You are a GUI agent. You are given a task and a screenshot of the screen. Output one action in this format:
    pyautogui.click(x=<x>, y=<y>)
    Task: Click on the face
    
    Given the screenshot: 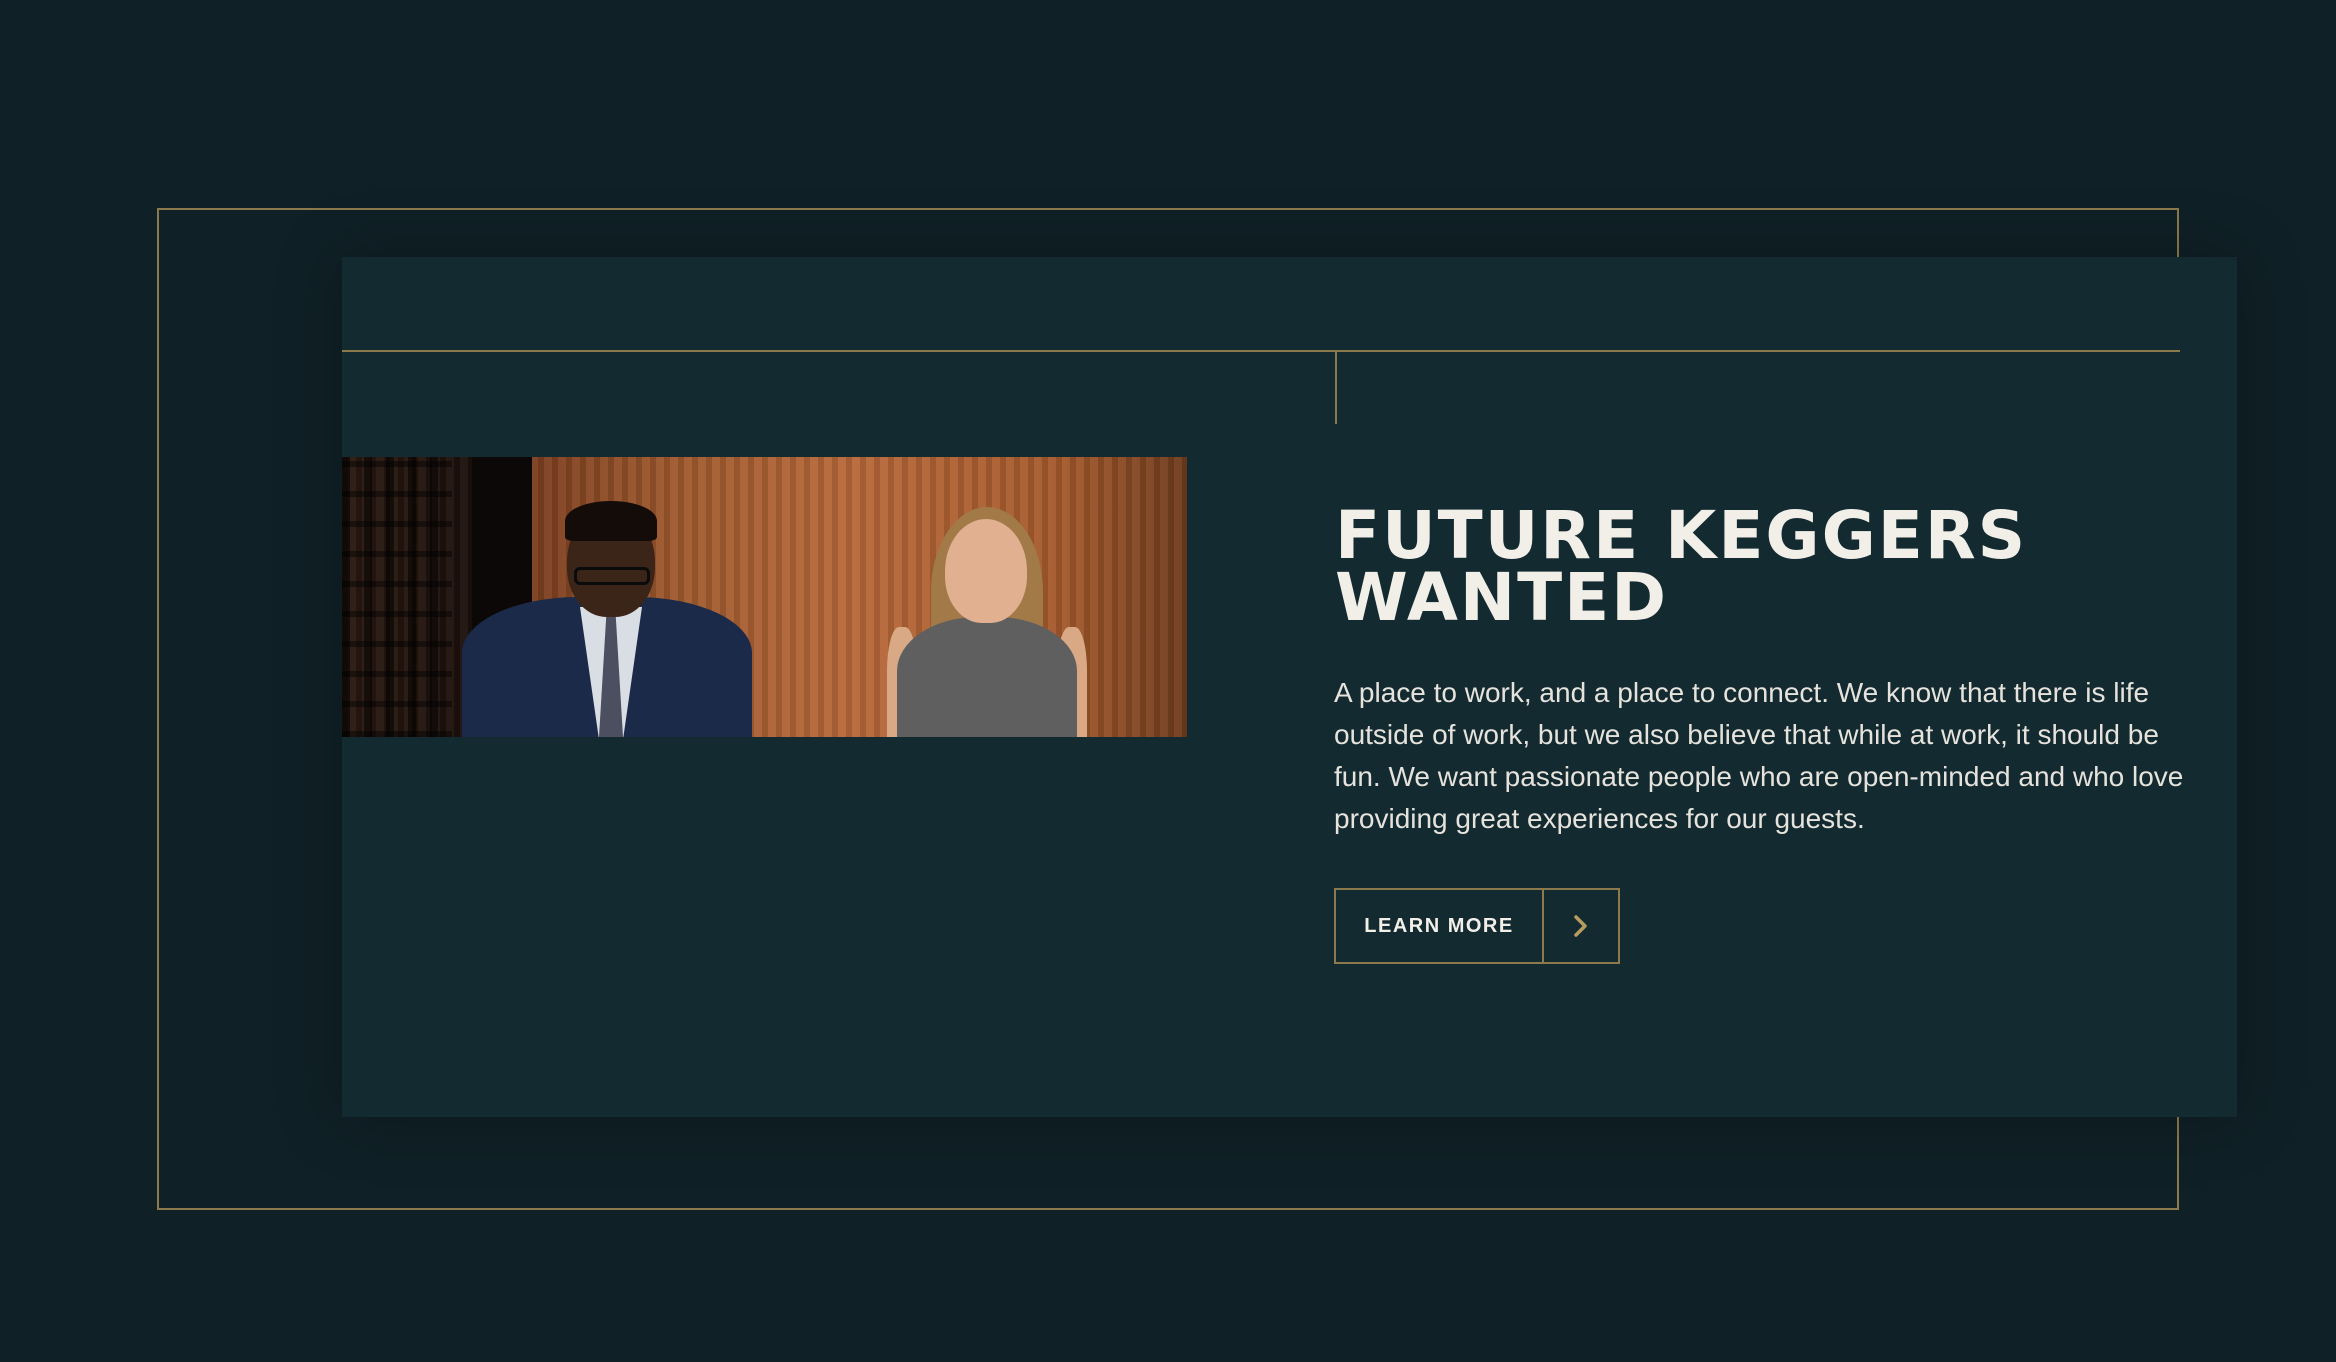 What is the action you would take?
    pyautogui.click(x=986, y=571)
    